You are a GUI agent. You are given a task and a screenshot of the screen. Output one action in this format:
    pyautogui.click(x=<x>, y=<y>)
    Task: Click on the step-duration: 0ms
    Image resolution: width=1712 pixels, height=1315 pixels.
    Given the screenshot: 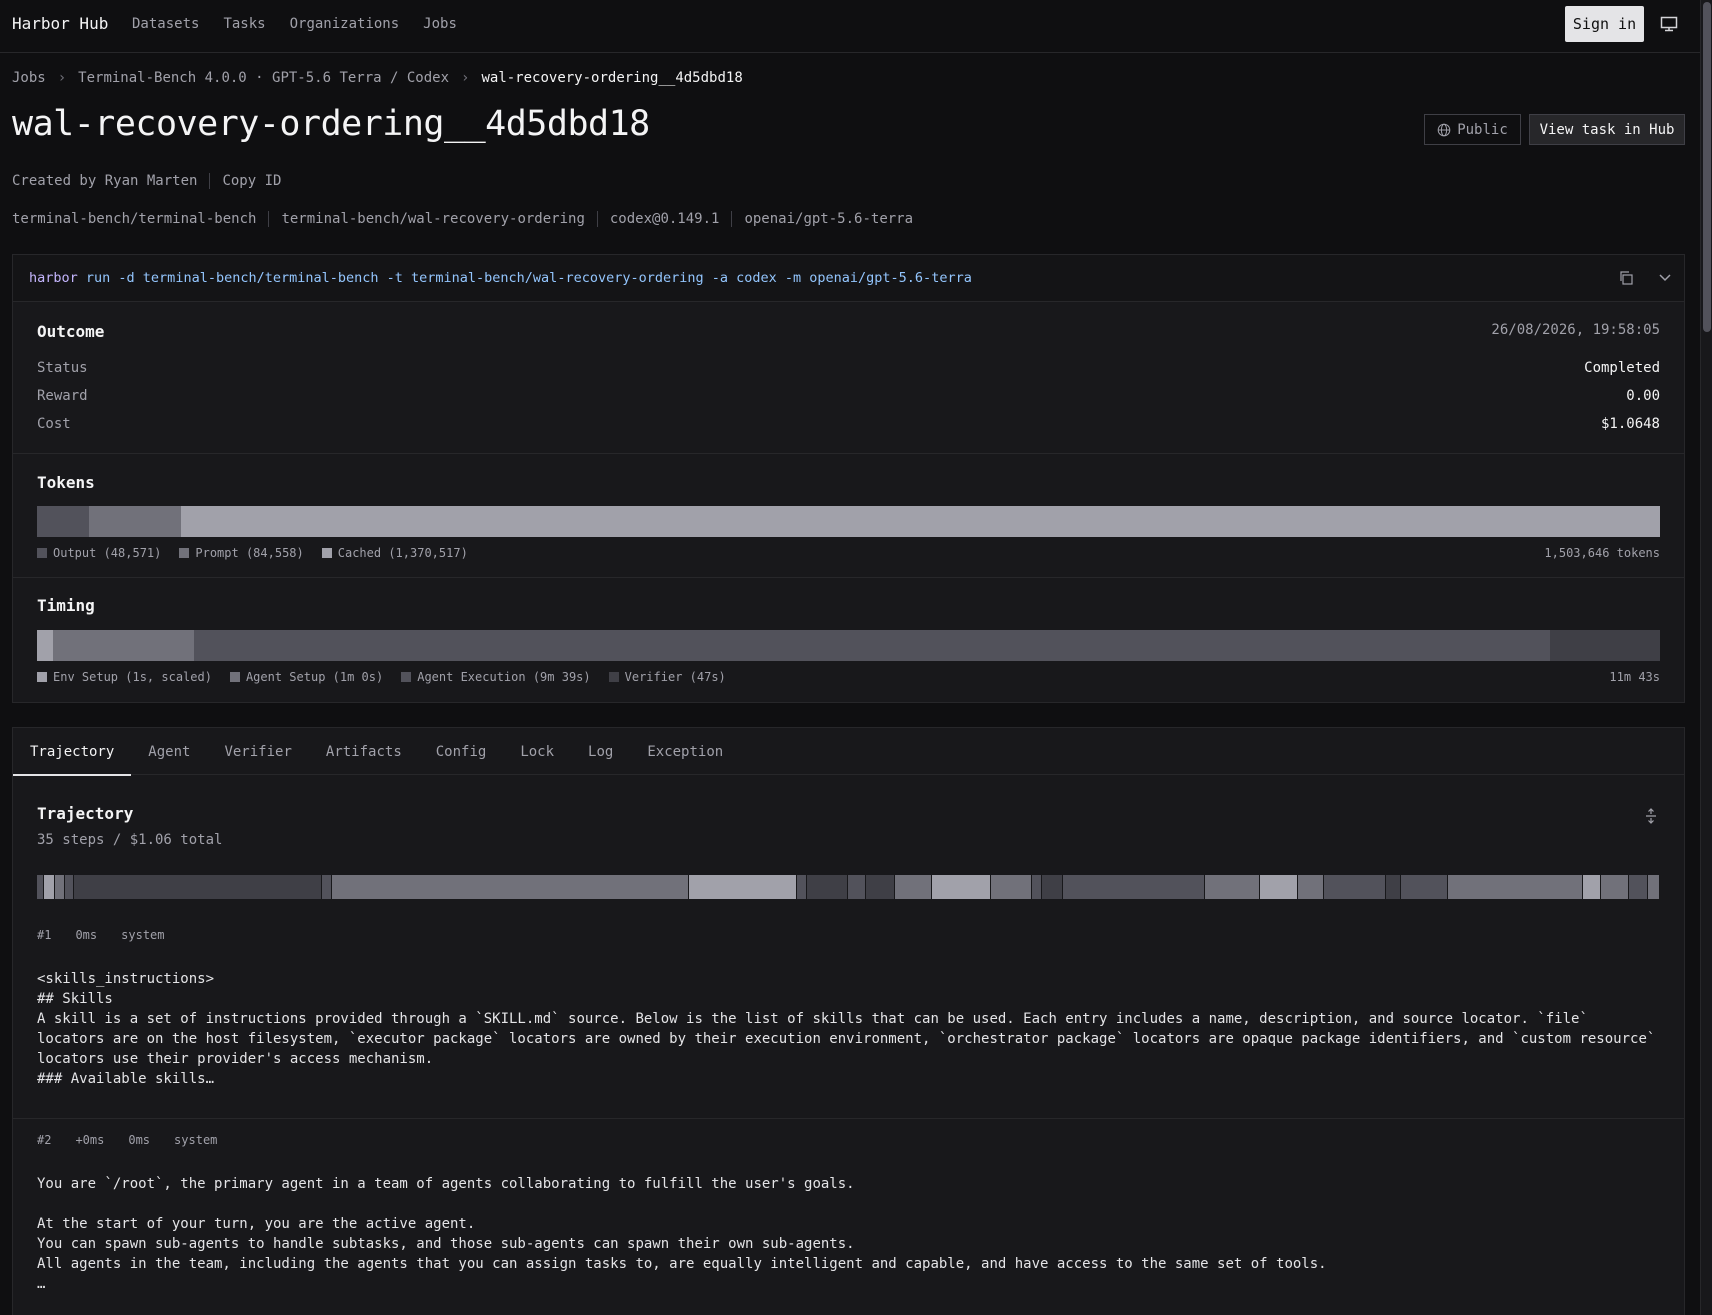 What is the action you would take?
    pyautogui.click(x=139, y=1140)
    